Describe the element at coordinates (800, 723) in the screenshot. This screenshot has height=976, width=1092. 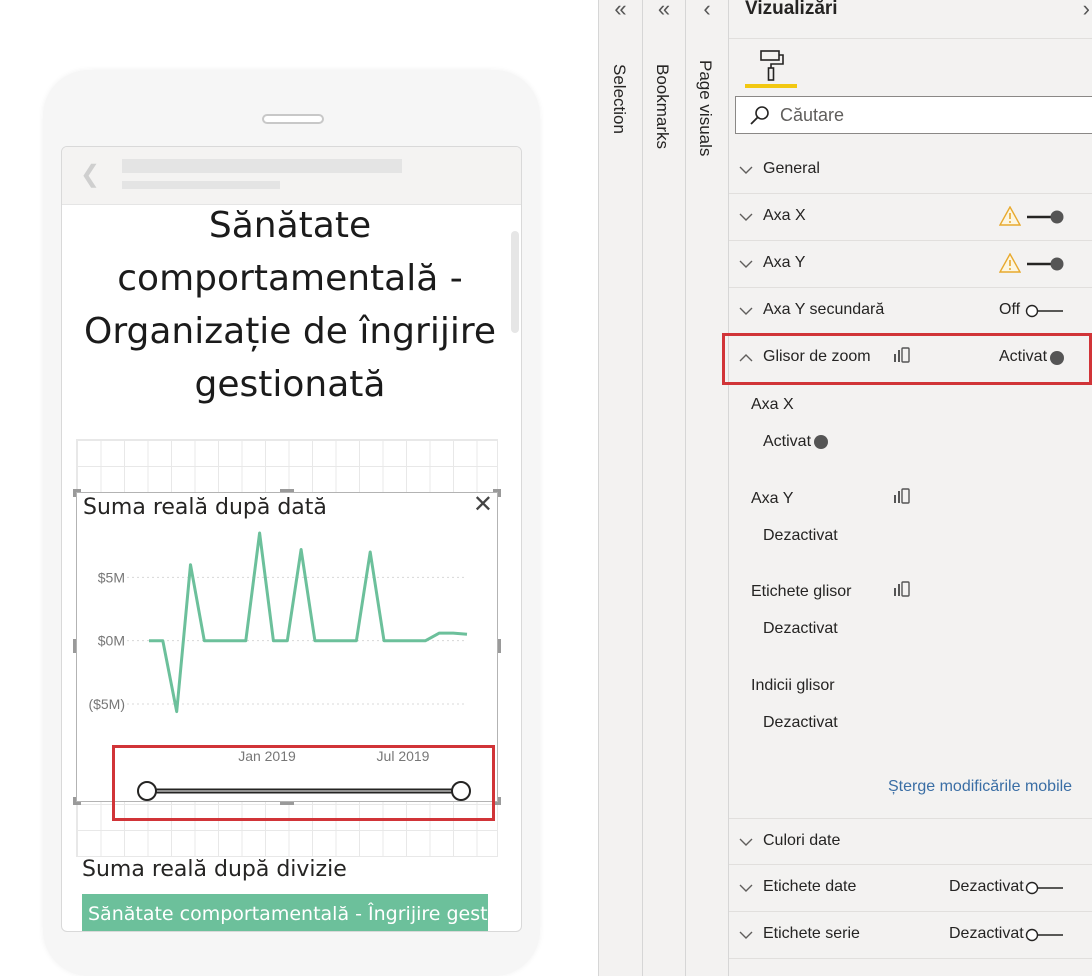
I see `setting-value-indicii-glisor: Dezactivat` at that location.